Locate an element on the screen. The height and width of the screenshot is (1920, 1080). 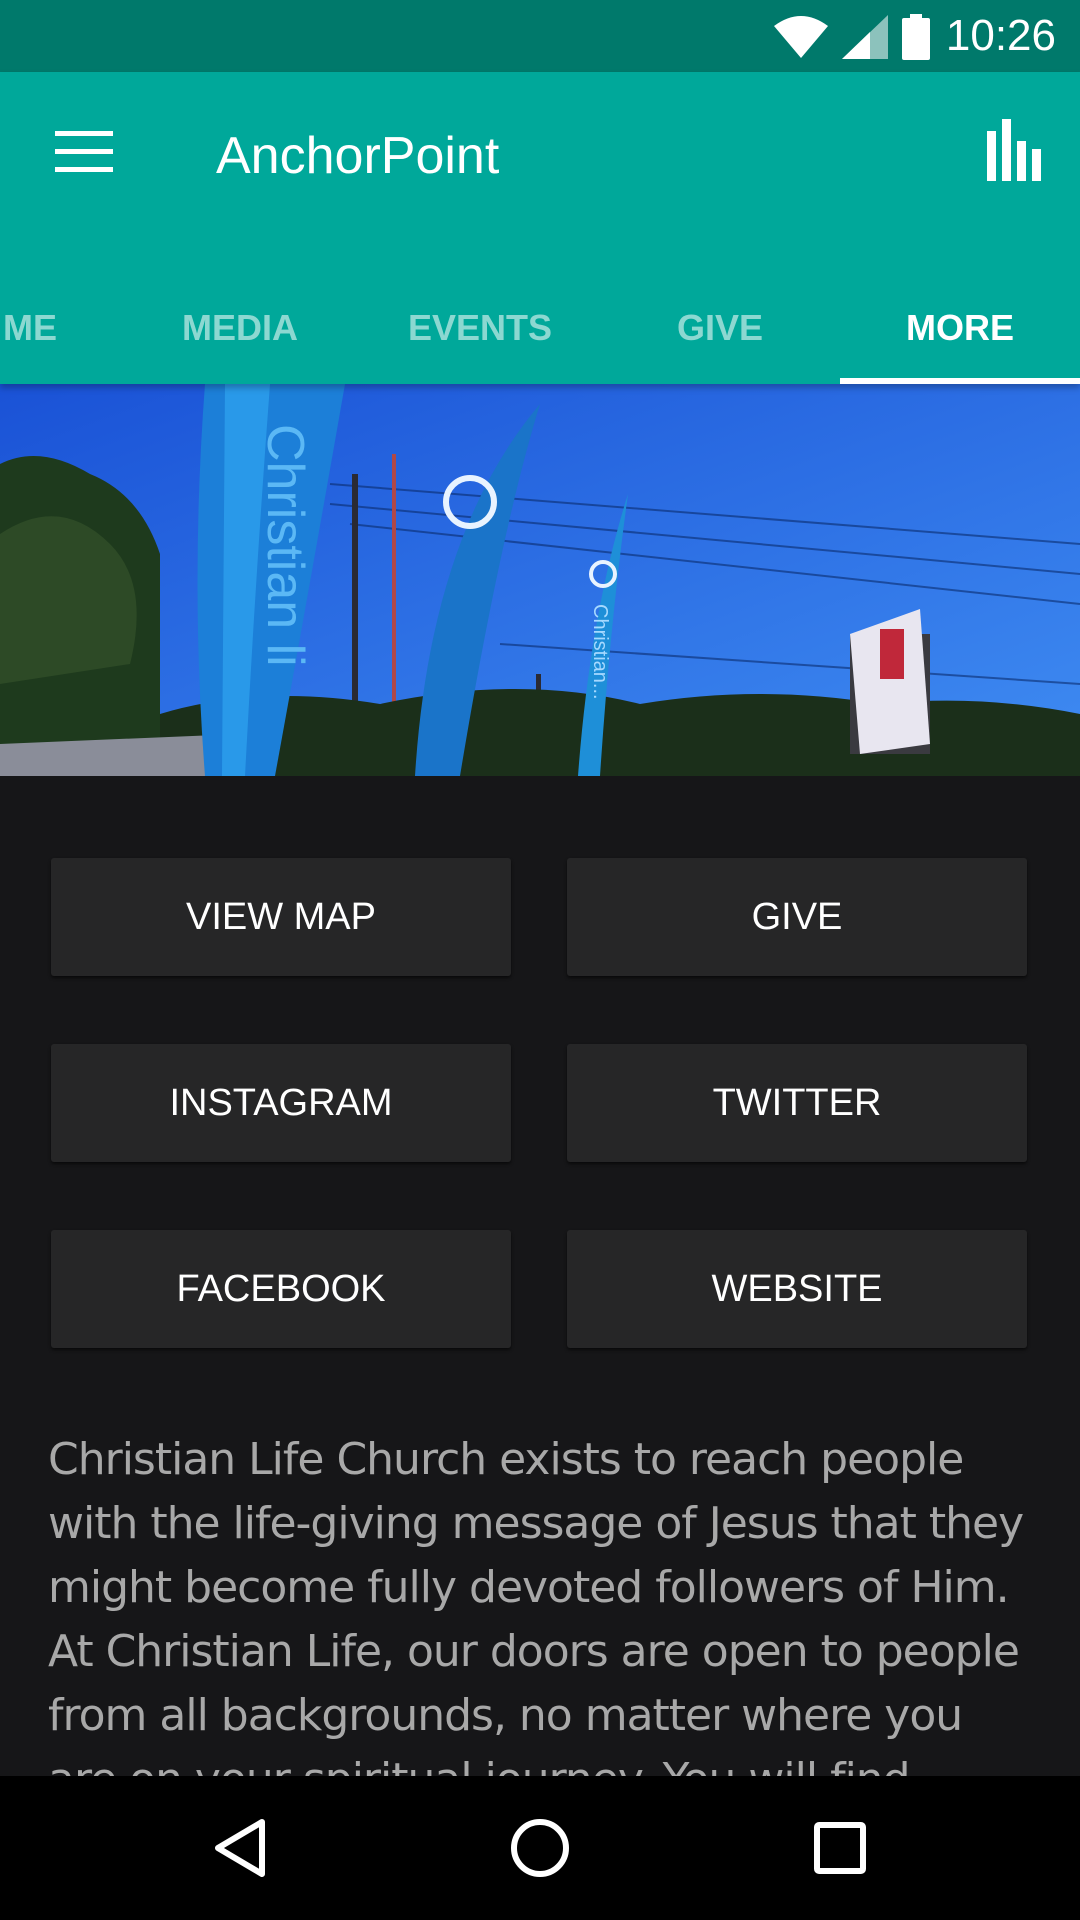
back-button is located at coordinates (240, 1848).